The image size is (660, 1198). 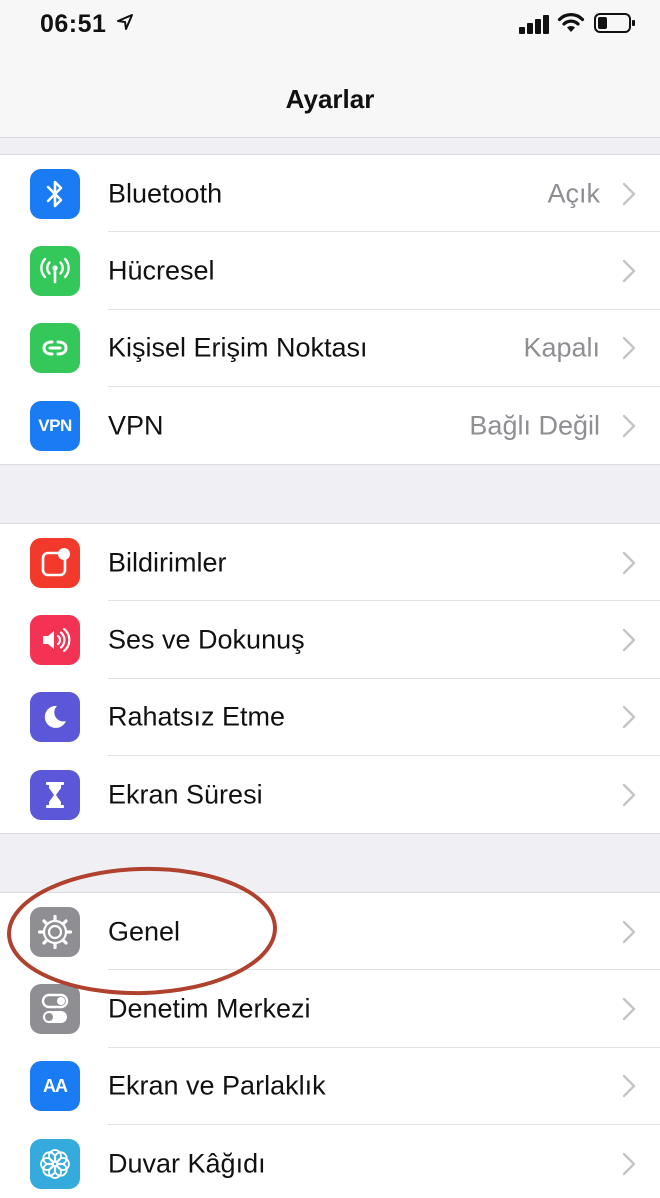 What do you see at coordinates (534, 425) in the screenshot?
I see `settings-row-value: Bağlı Değil` at bounding box center [534, 425].